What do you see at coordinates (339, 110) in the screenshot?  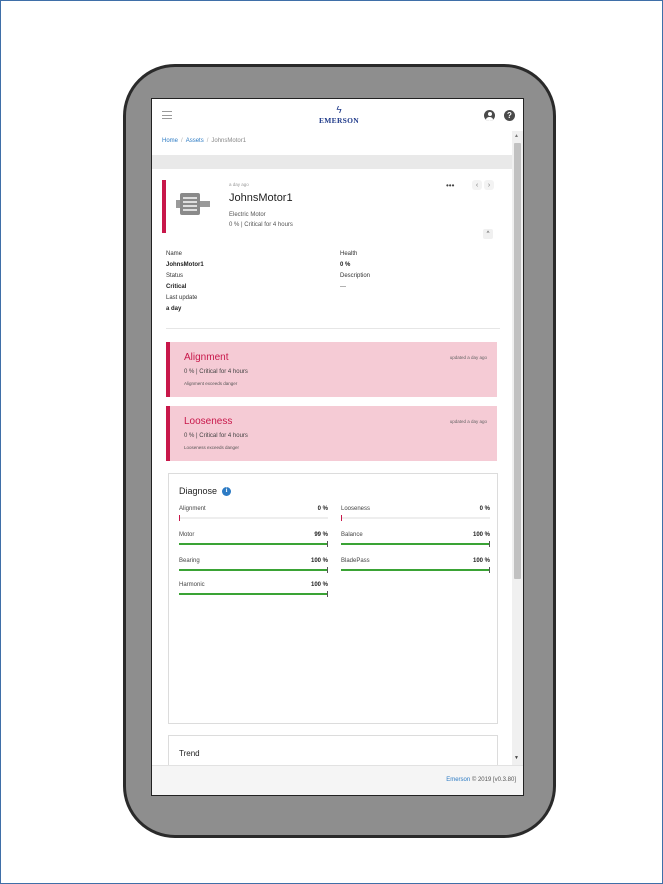 I see `emerson-bolt-icon: ϟ` at bounding box center [339, 110].